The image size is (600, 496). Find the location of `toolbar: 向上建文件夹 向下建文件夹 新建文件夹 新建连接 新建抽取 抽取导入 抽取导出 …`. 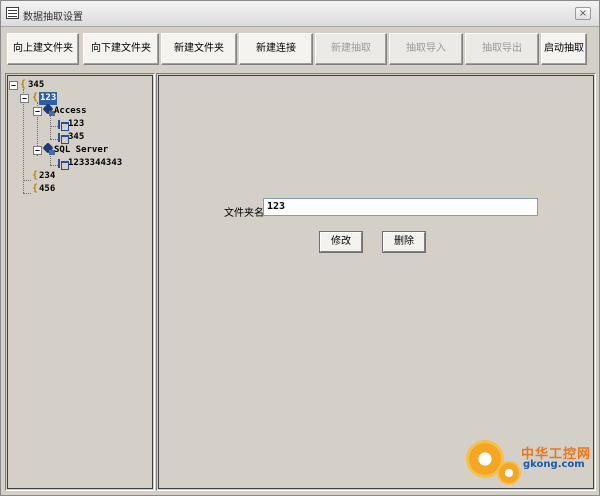

toolbar: 向上建文件夹 向下建文件夹 新建文件夹 新建连接 新建抽取 抽取导入 抽取导出 … is located at coordinates (300, 49).